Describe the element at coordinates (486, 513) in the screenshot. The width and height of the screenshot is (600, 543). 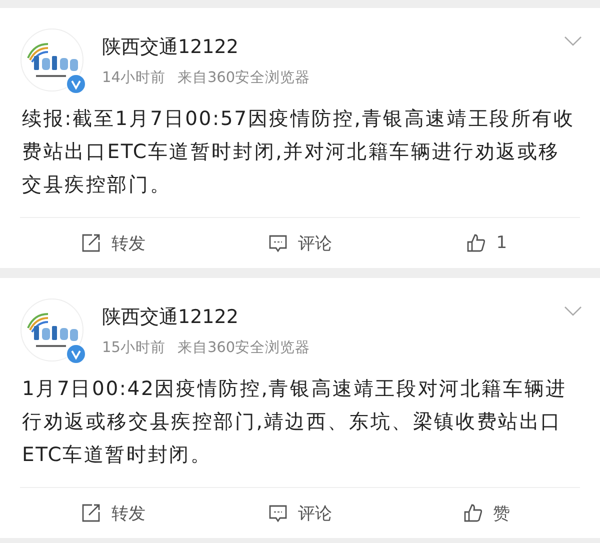
I see `like-button: 赞` at that location.